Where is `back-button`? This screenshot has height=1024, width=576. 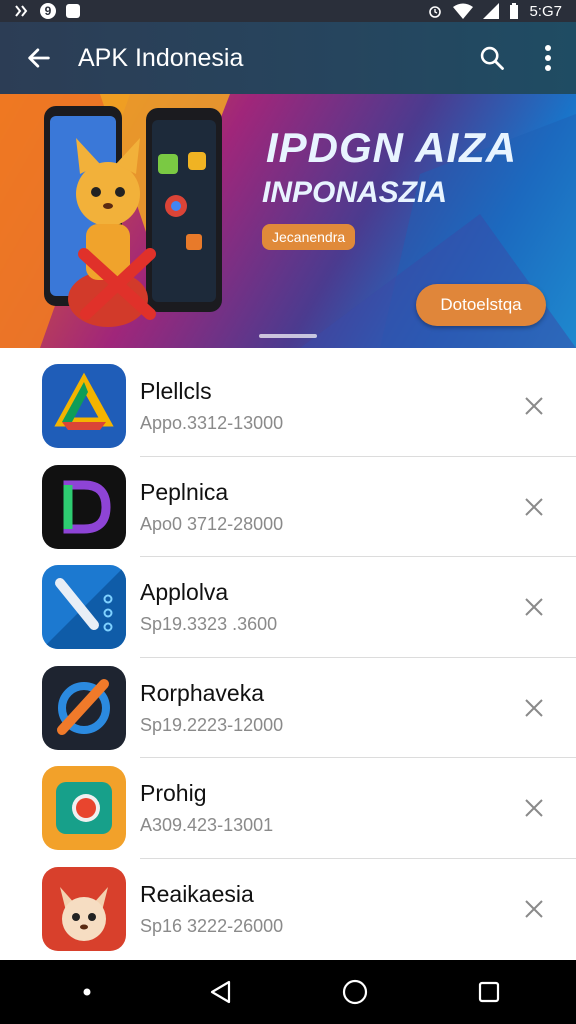
back-button is located at coordinates (39, 58).